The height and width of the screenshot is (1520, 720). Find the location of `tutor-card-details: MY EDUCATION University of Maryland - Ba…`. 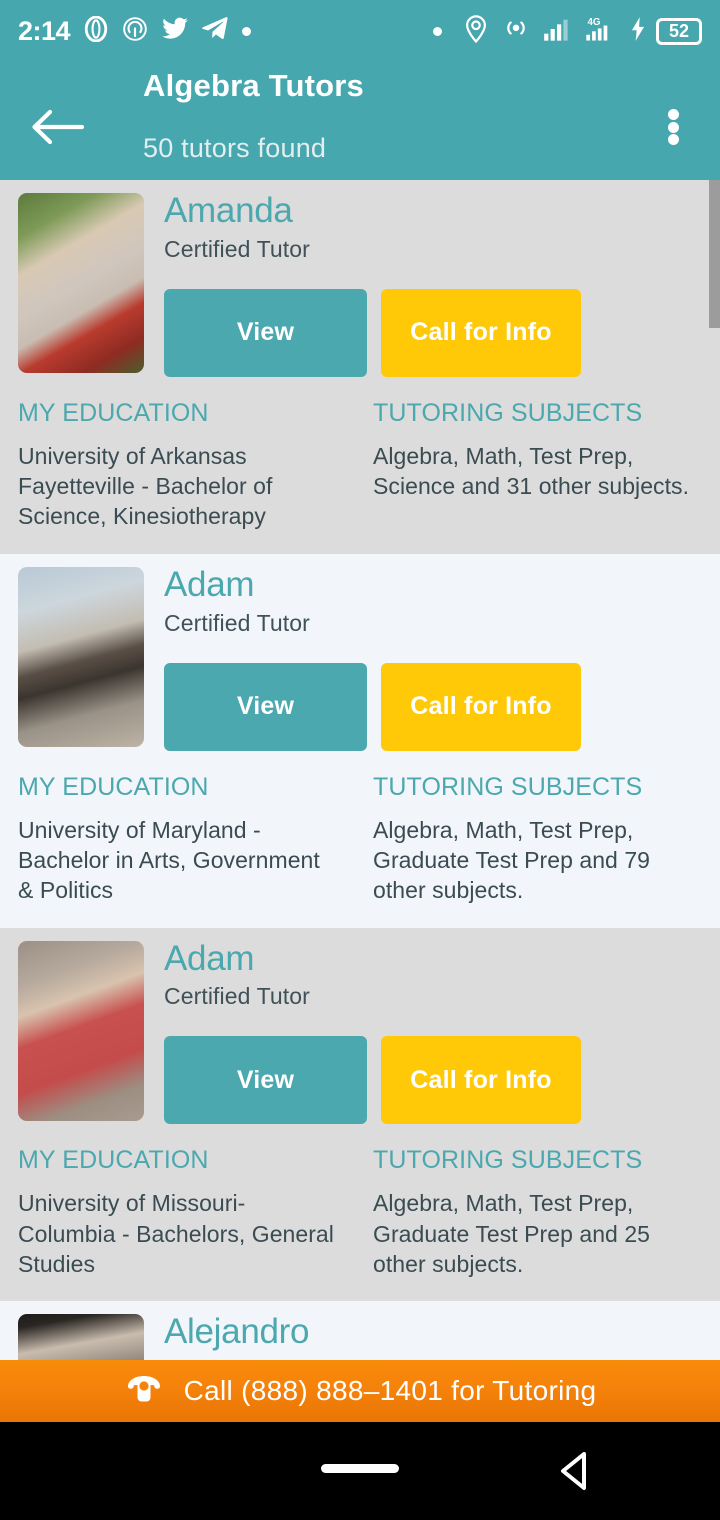

tutor-card-details: MY EDUCATION University of Maryland - Ba… is located at coordinates (360, 839).